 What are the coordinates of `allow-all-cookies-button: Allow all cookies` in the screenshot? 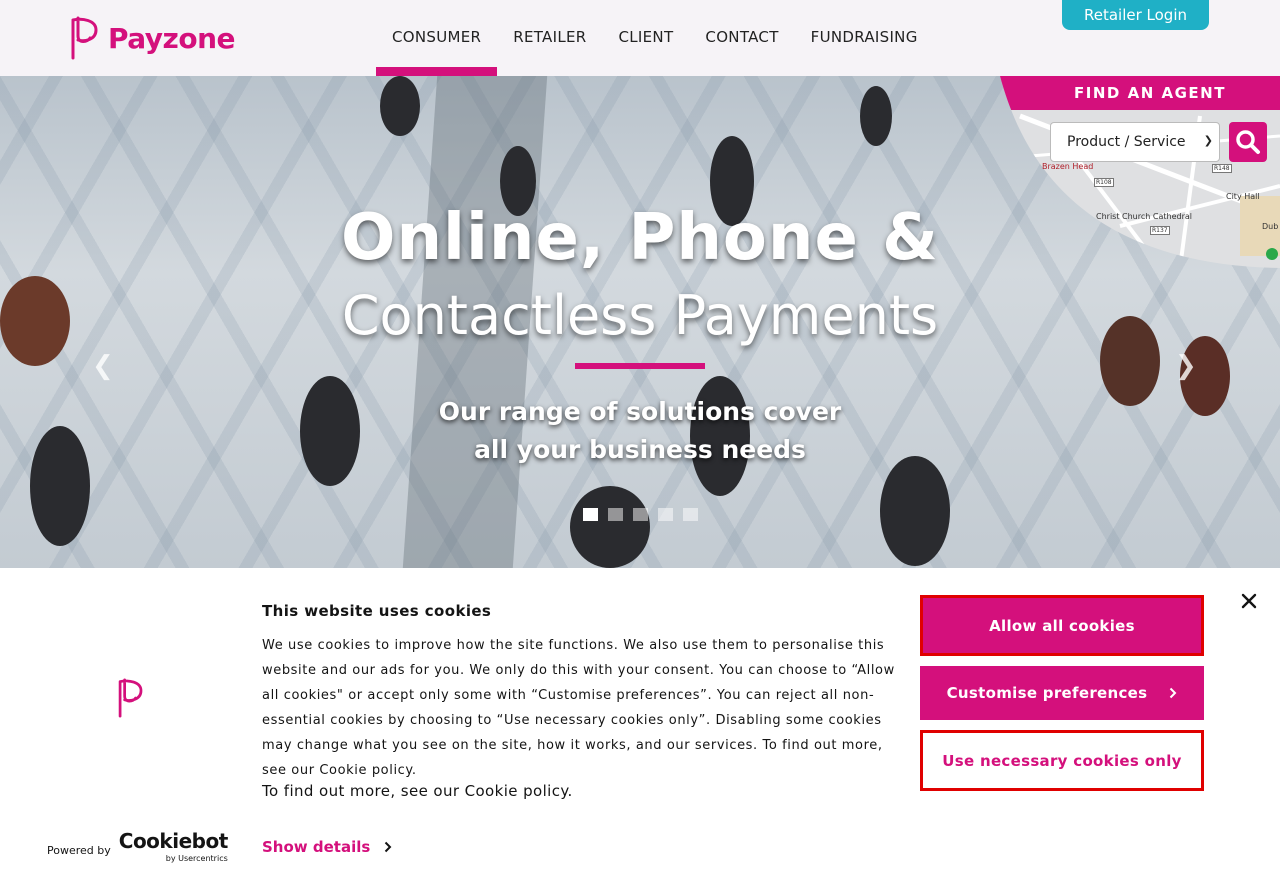 It's located at (1062, 625).